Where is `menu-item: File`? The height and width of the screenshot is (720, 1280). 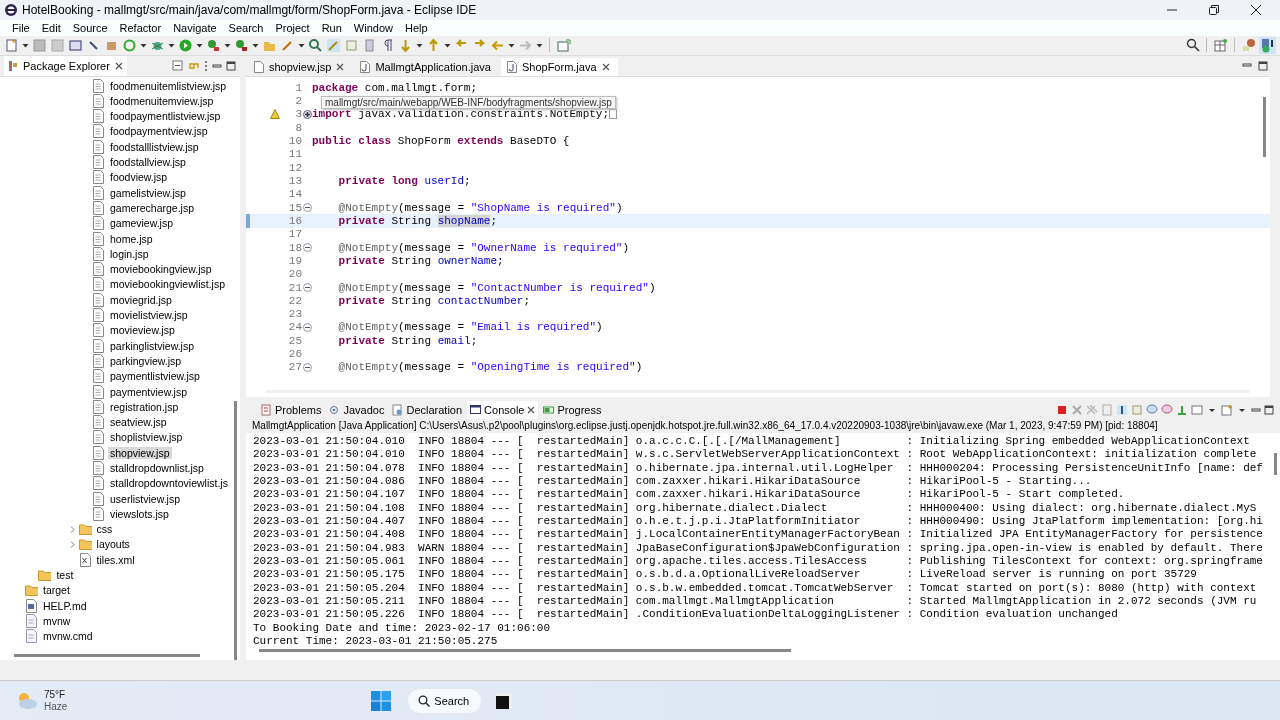 menu-item: File is located at coordinates (21, 27).